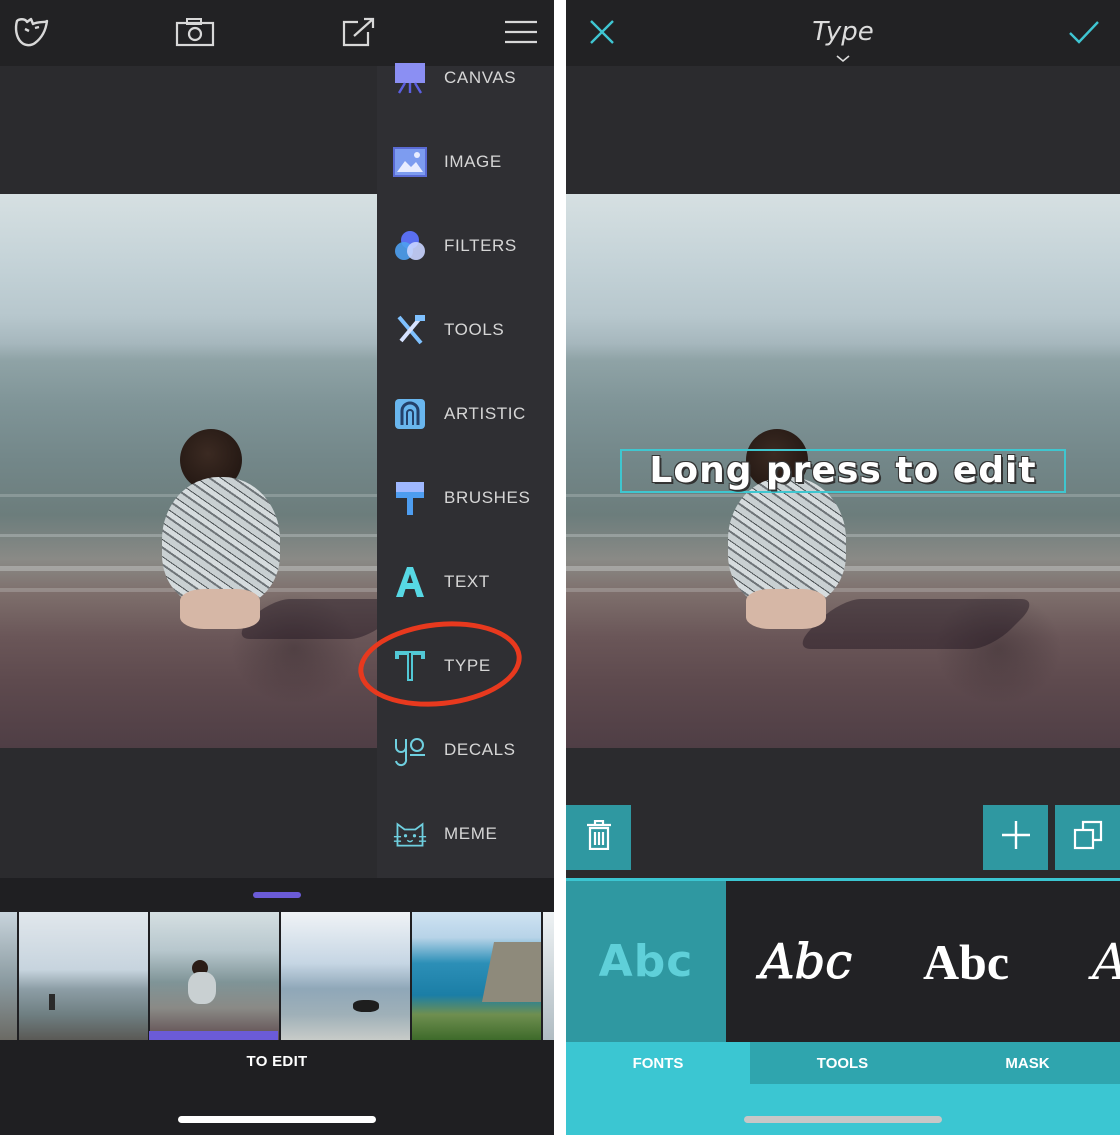  I want to click on menu-item-label: TOOLS, so click(474, 329).